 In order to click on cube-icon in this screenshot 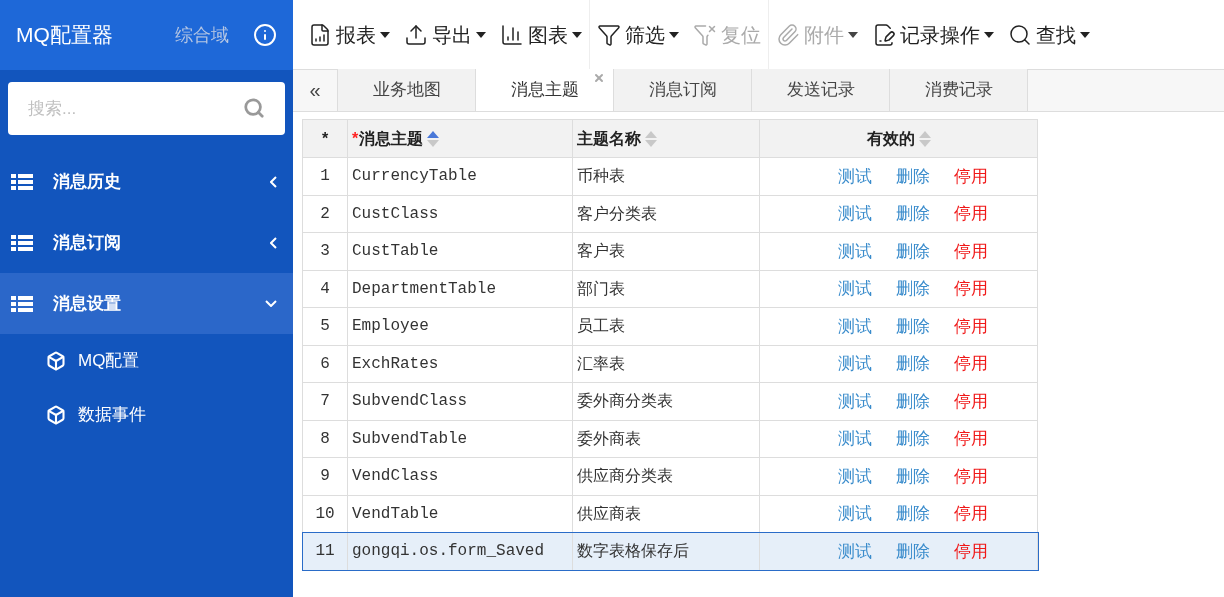, I will do `click(56, 361)`.